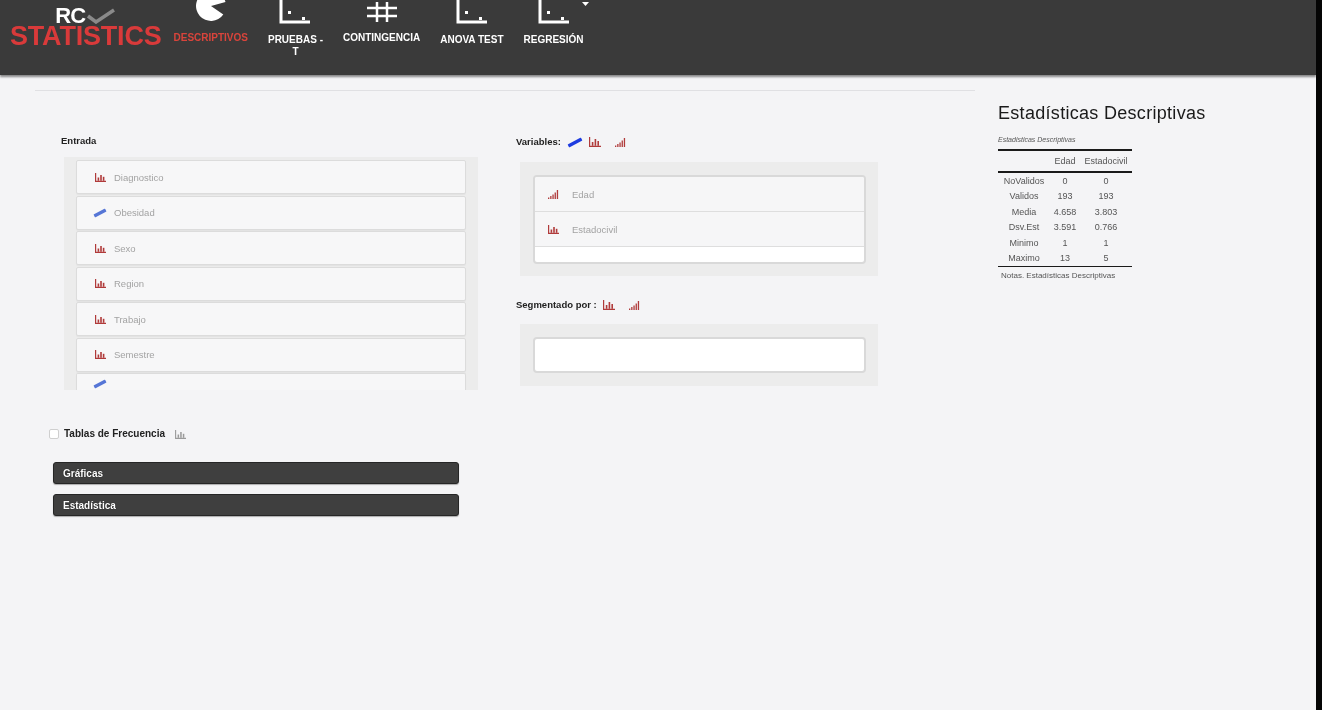  What do you see at coordinates (538, 142) in the screenshot?
I see `section-label: Variables:` at bounding box center [538, 142].